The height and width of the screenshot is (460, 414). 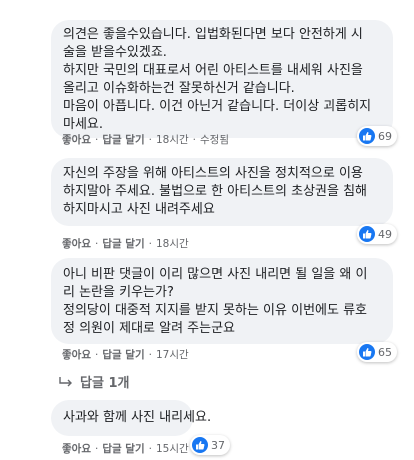 I want to click on reaction-count-3: 65, so click(x=377, y=352).